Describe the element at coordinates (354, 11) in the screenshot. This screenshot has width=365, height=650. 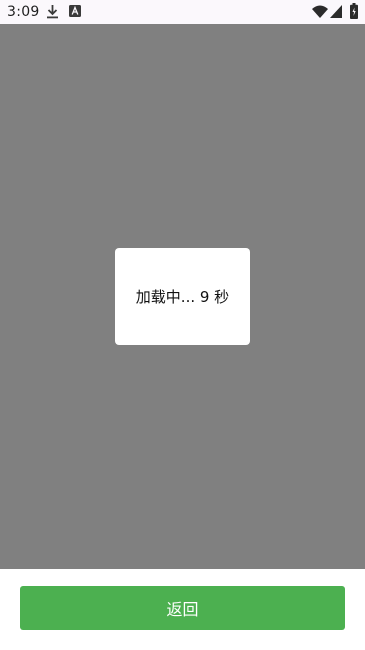
I see `battery-icon` at that location.